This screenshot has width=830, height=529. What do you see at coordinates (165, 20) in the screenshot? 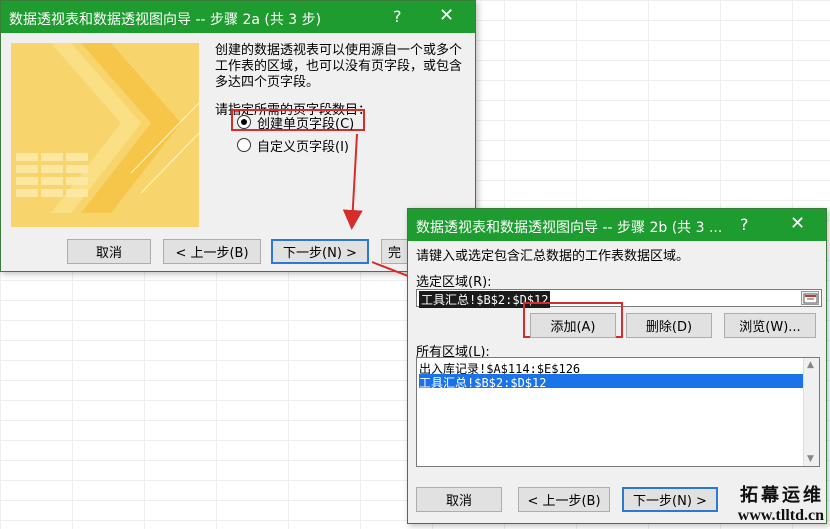
I see `dialog-title: 数据透视表和数据透视图向导 -- 步骤 2a (共 3 步)` at bounding box center [165, 20].